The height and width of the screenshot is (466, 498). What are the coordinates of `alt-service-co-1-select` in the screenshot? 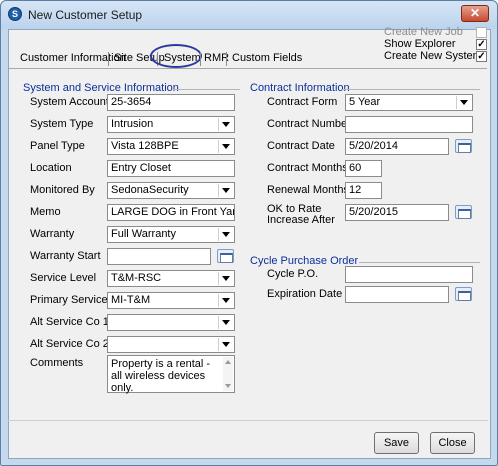 It's located at (171, 322).